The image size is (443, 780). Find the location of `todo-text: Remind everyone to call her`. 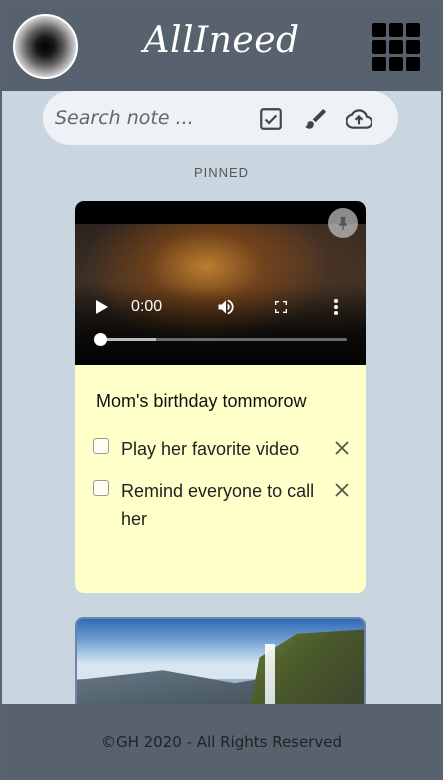

todo-text: Remind everyone to call her is located at coordinates (221, 505).